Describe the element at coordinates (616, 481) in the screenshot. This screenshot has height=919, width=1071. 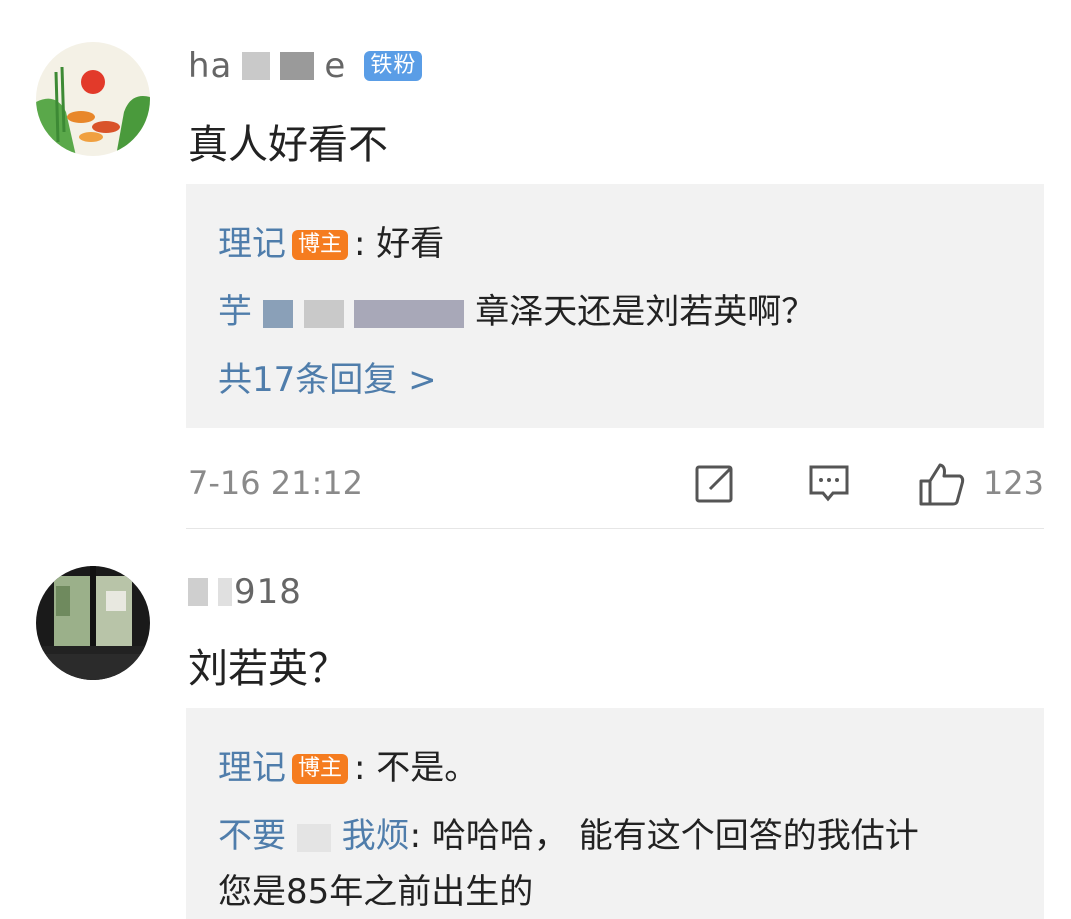
I see `comment-meta: 7-16 21:12 123` at that location.